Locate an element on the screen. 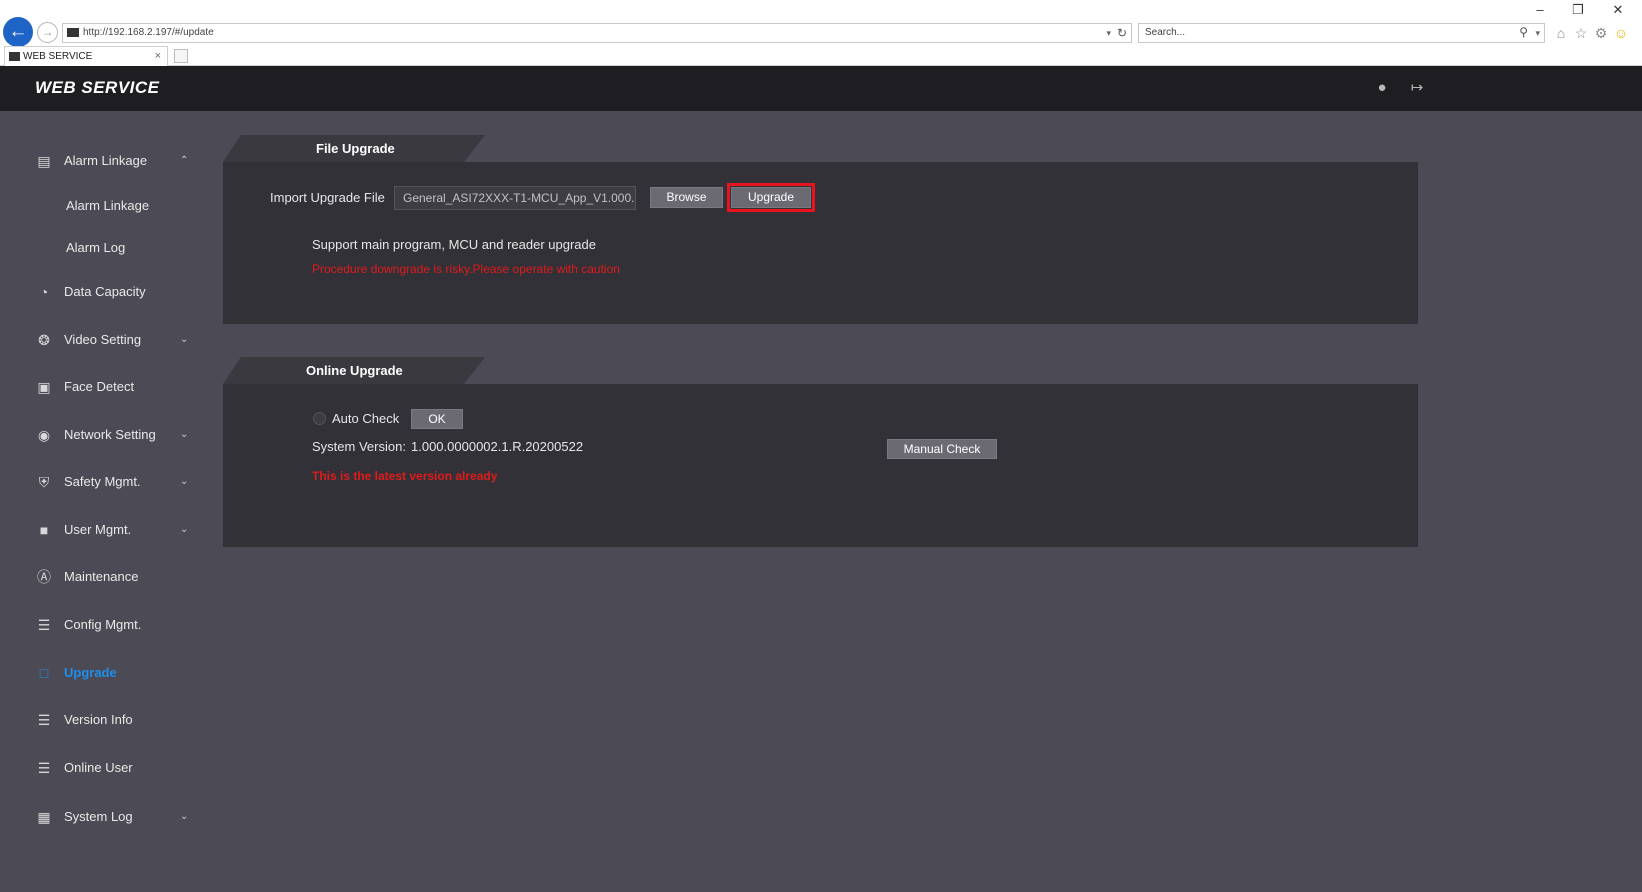  search-icon: ⚲ is located at coordinates (1523, 32).